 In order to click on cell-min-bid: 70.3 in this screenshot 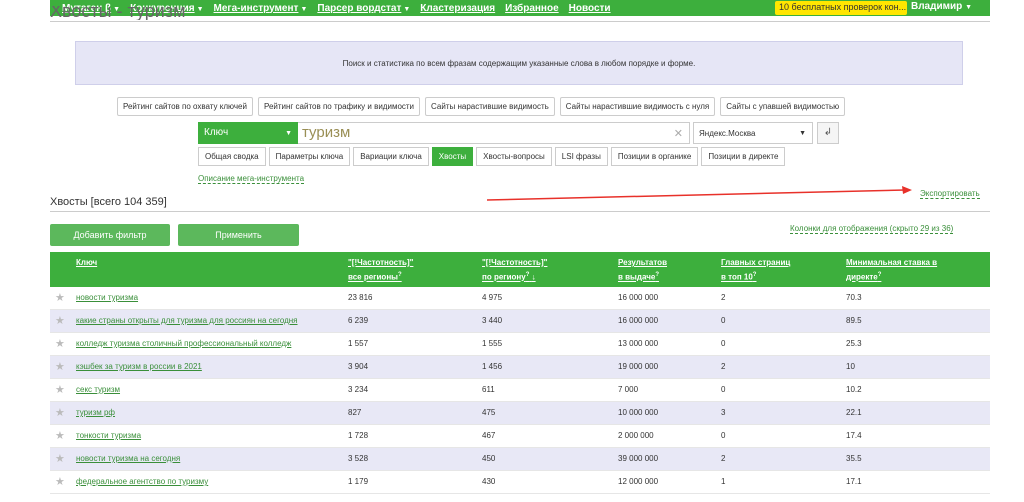, I will do `click(854, 297)`.